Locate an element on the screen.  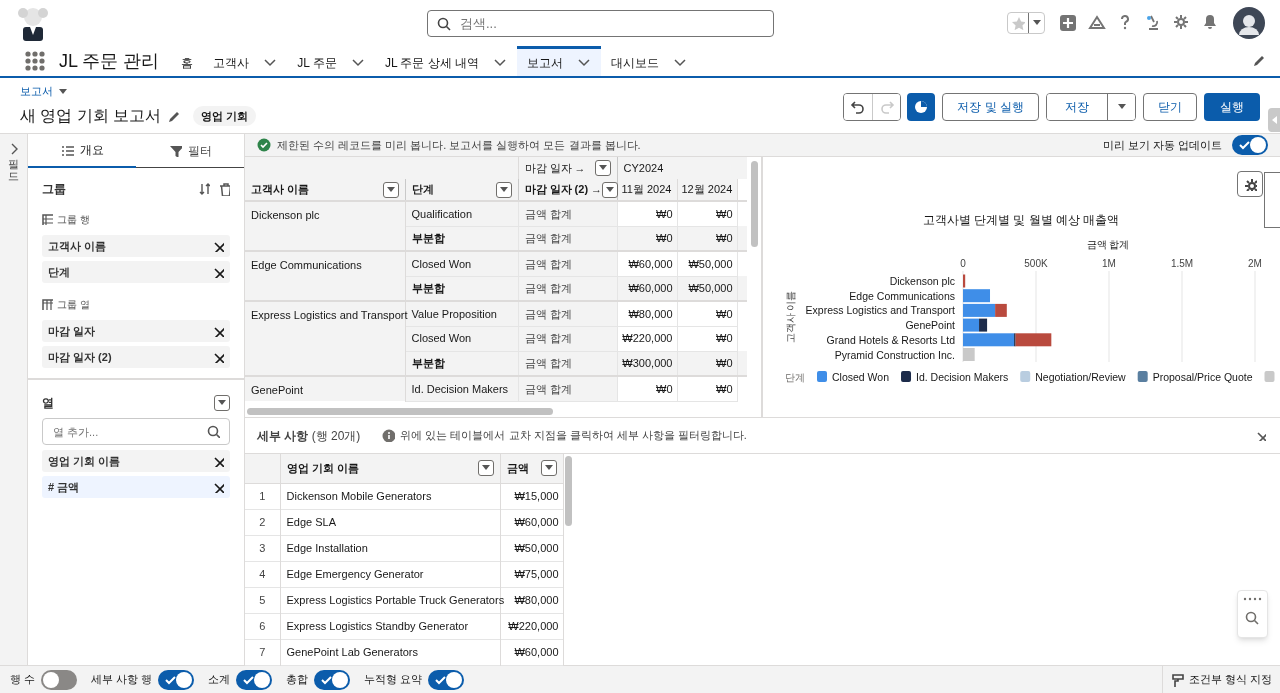
column-header: 11월 2024 is located at coordinates (647, 190).